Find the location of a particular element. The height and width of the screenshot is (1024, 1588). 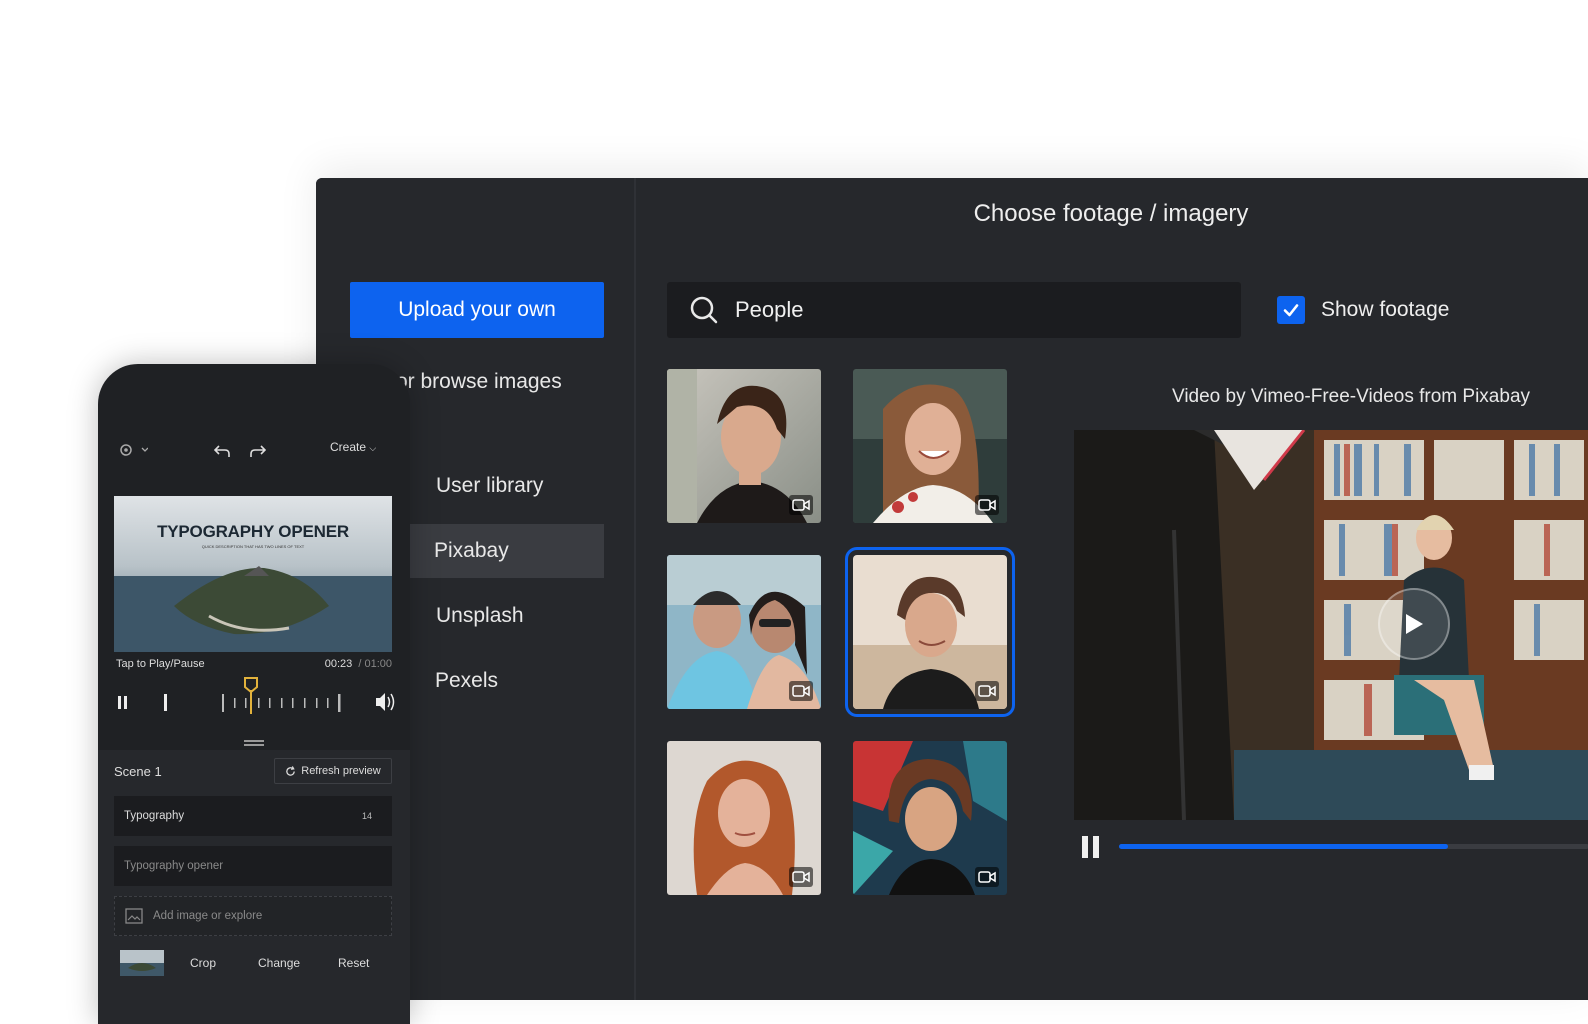

video-progress-fill is located at coordinates (1283, 846).